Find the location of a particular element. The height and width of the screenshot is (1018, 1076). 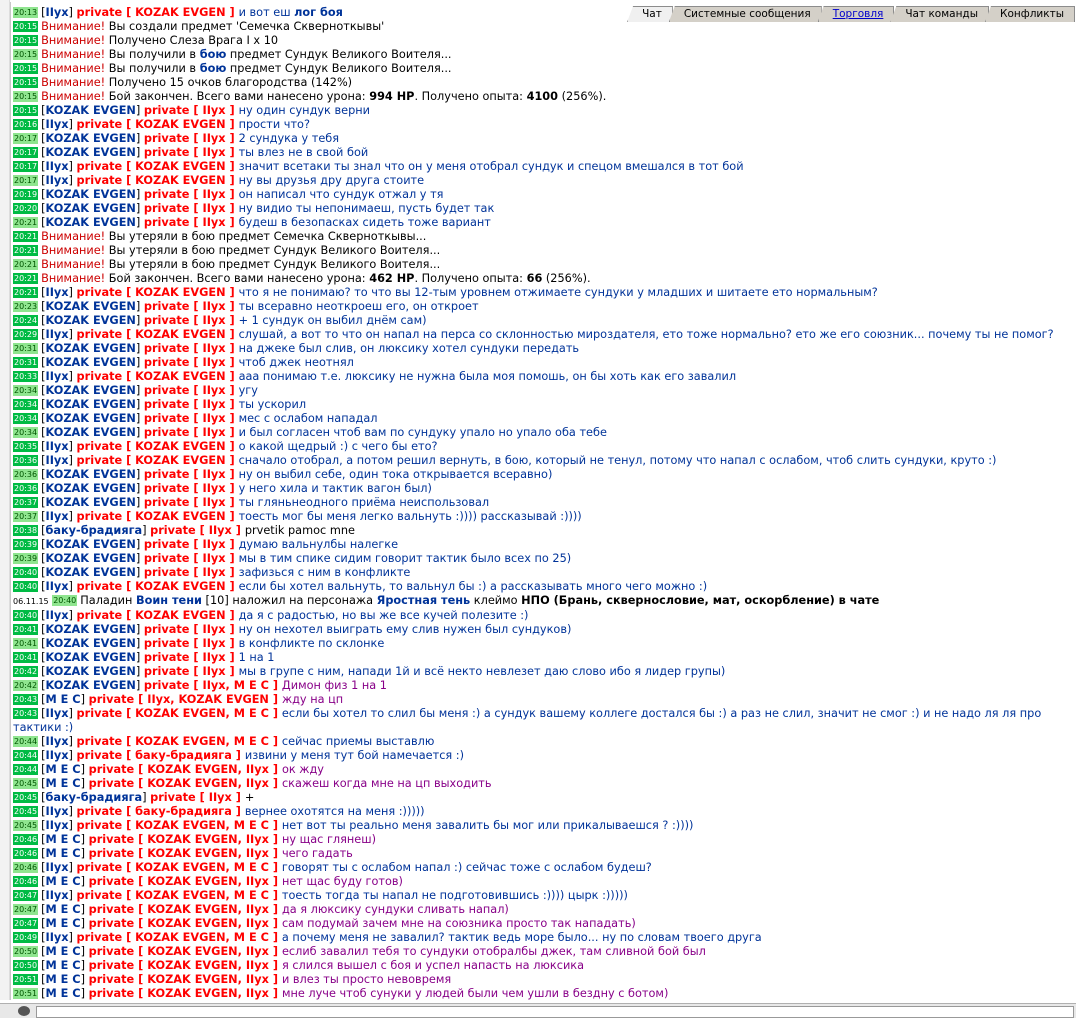

tab-0: Чат is located at coordinates (650, 14).